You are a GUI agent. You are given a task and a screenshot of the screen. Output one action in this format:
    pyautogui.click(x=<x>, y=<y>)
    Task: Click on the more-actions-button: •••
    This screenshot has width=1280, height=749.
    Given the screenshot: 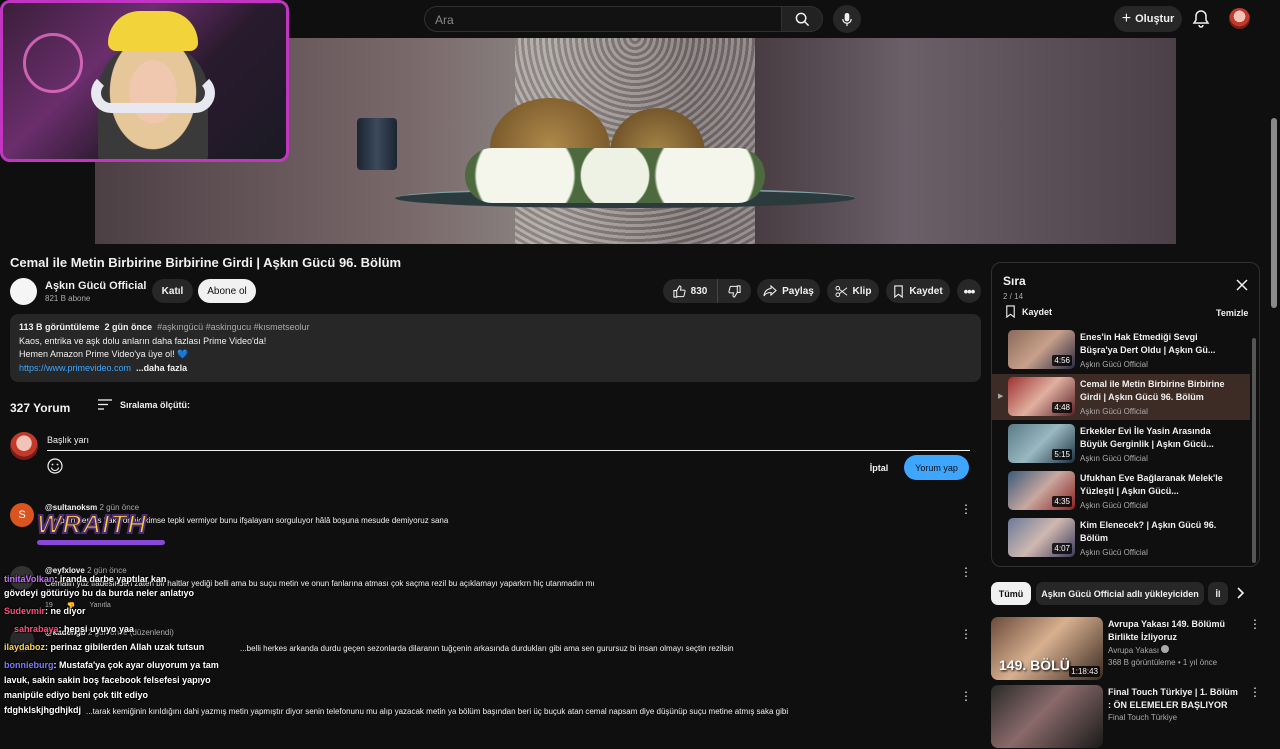 What is the action you would take?
    pyautogui.click(x=969, y=291)
    